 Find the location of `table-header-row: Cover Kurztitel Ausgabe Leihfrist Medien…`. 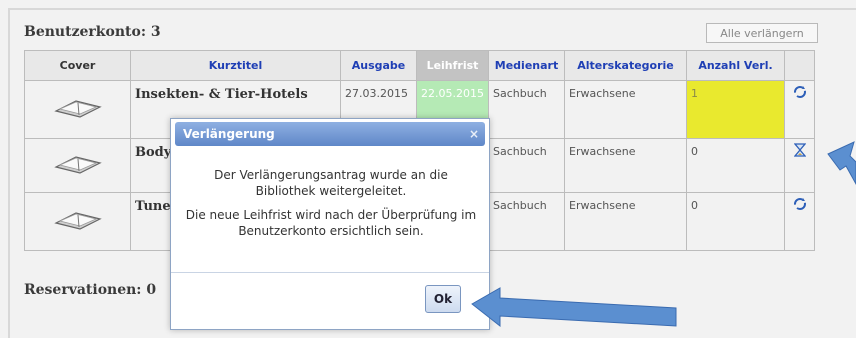

table-header-row: Cover Kurztitel Ausgabe Leihfrist Medien… is located at coordinates (419, 65).